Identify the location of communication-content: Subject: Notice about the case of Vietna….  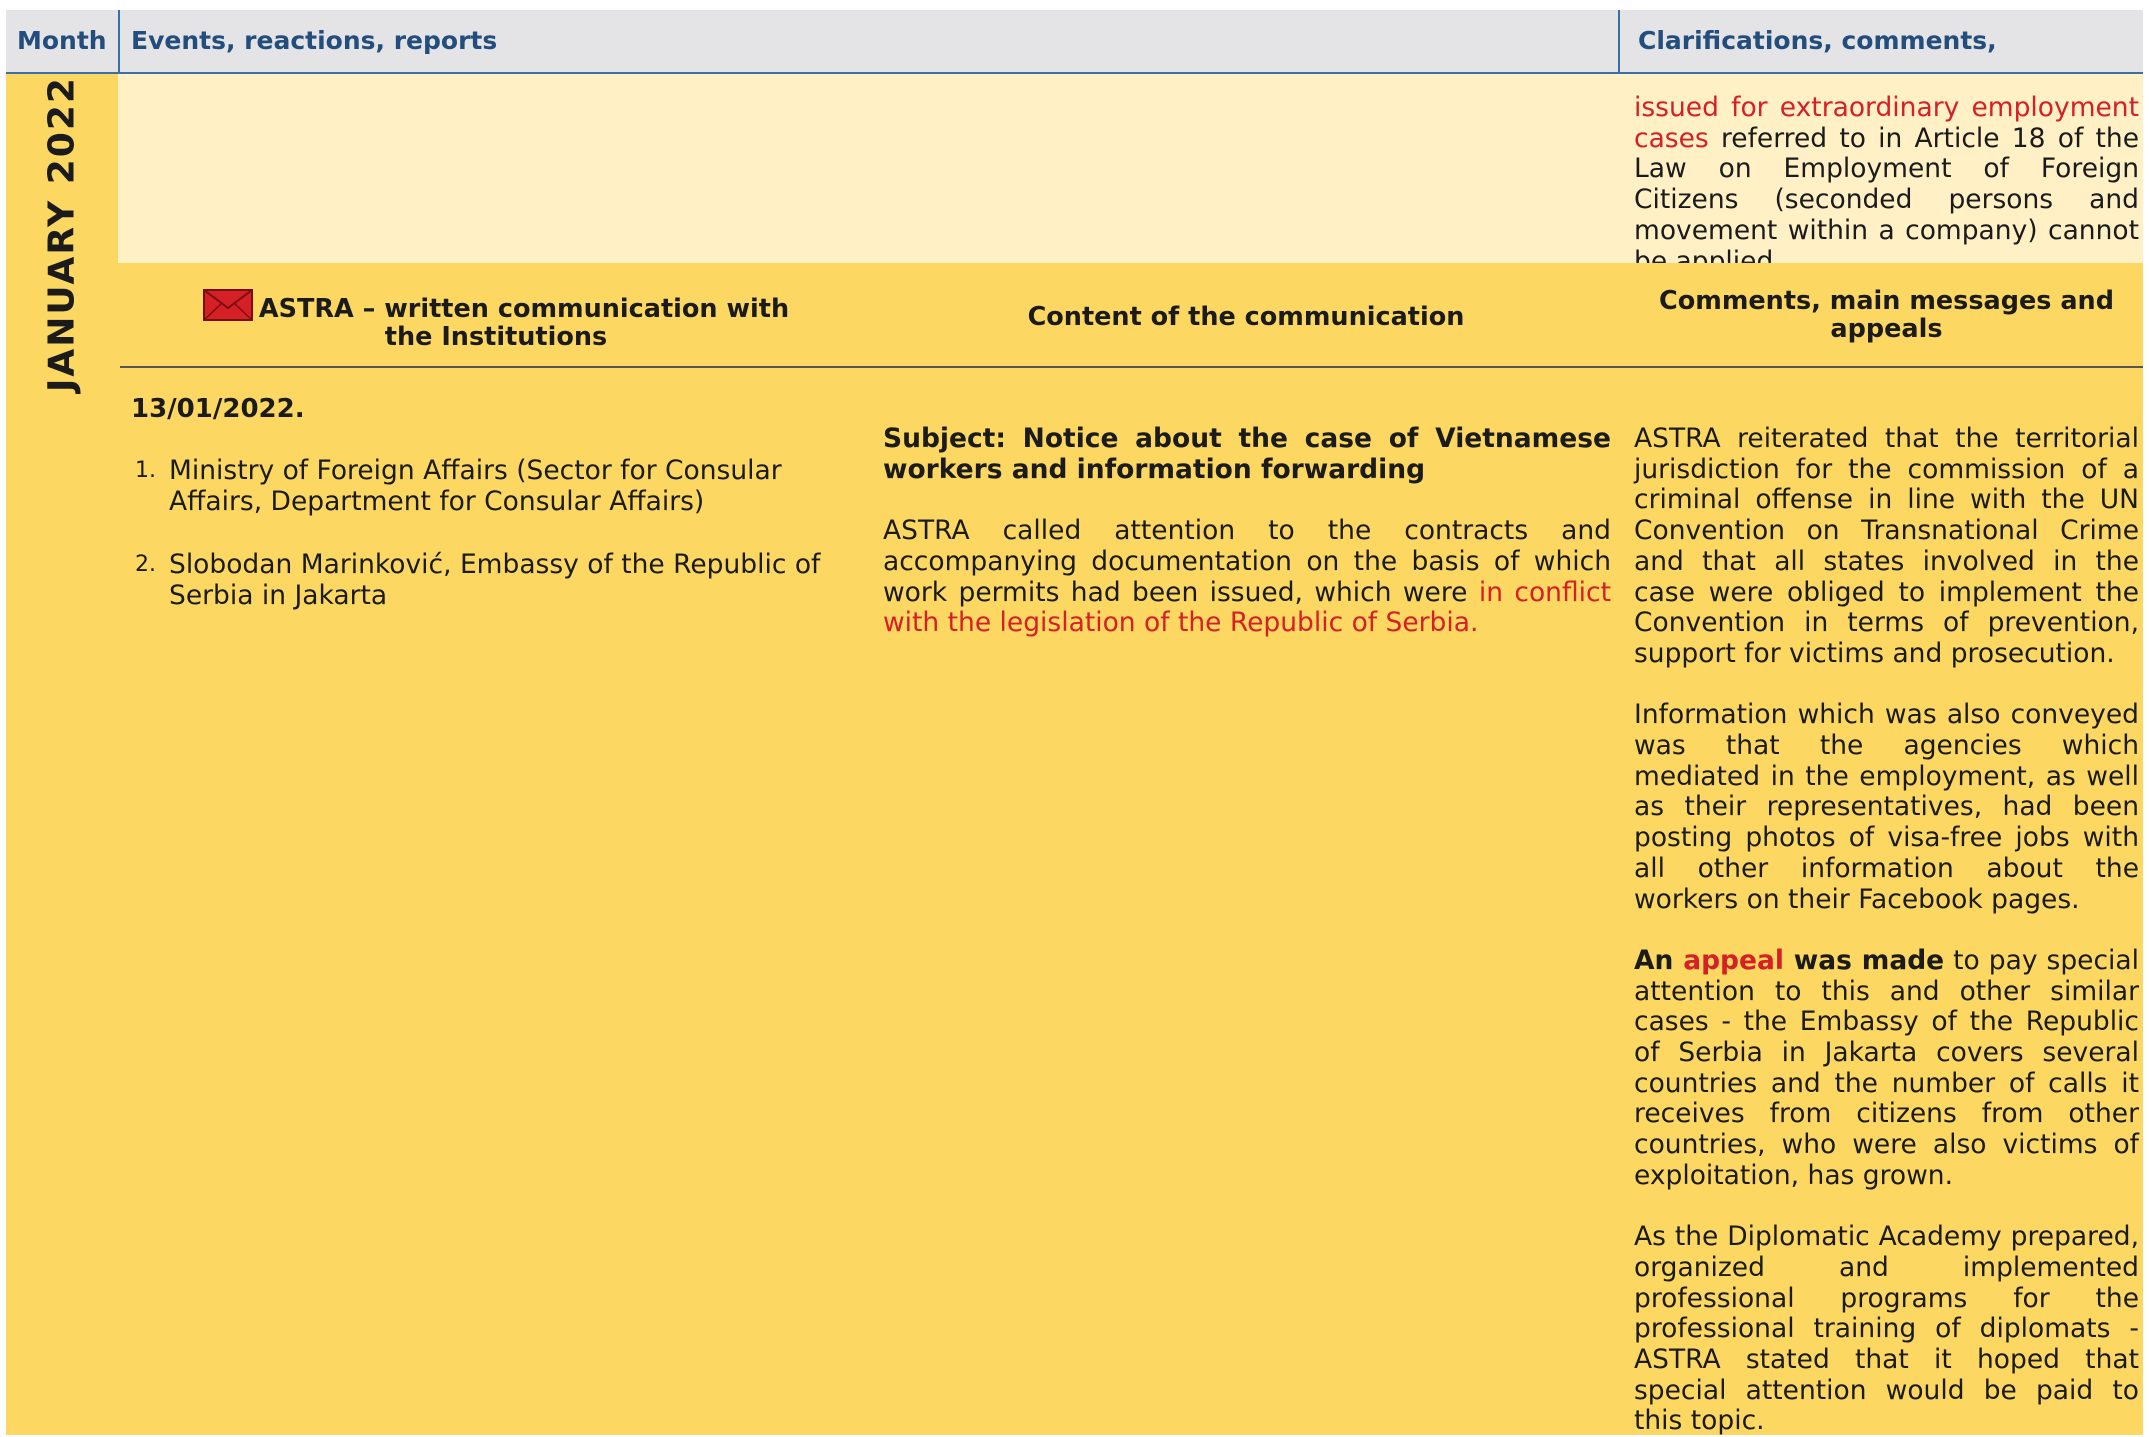
(1247, 531).